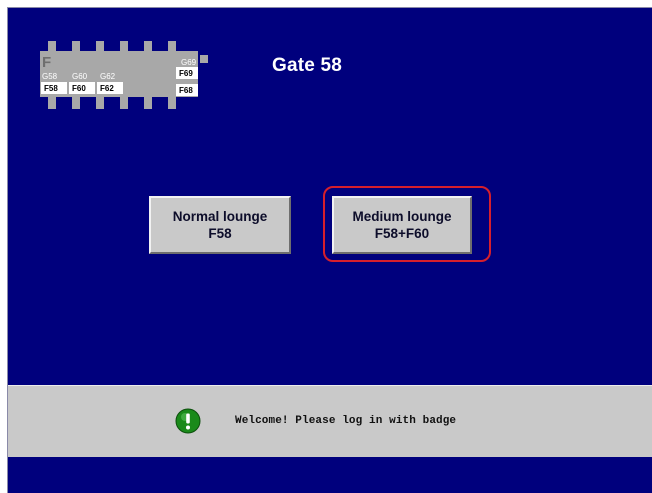 The image size is (652, 493). I want to click on gate-label-g58: G58, so click(50, 76).